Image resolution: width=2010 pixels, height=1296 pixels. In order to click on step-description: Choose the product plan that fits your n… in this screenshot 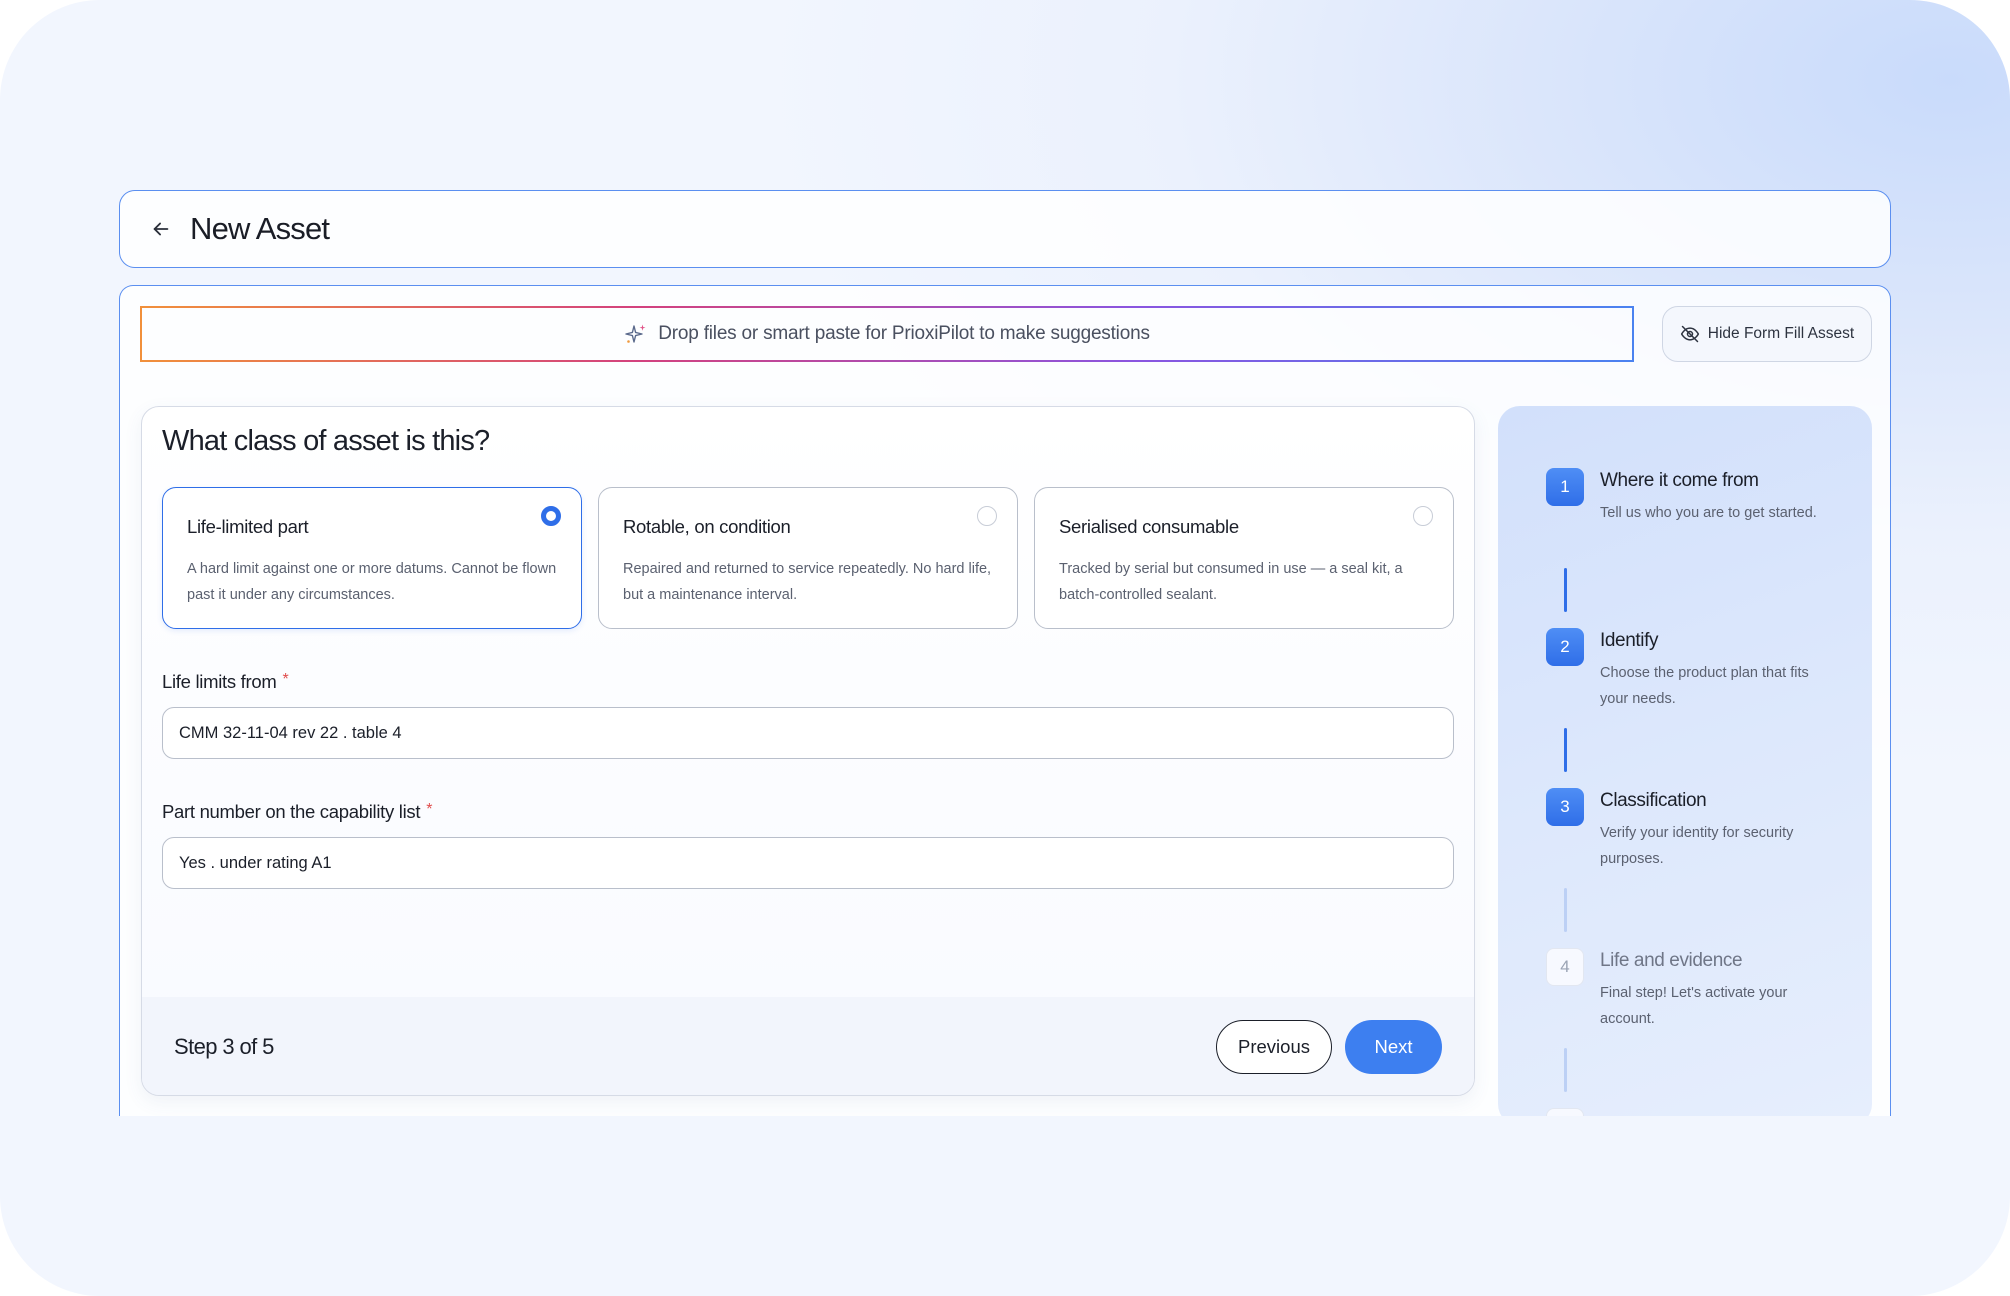, I will do `click(1704, 686)`.